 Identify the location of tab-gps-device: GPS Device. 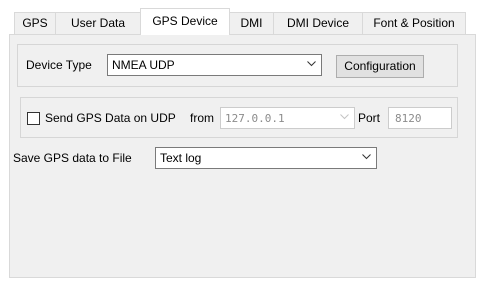
(185, 21).